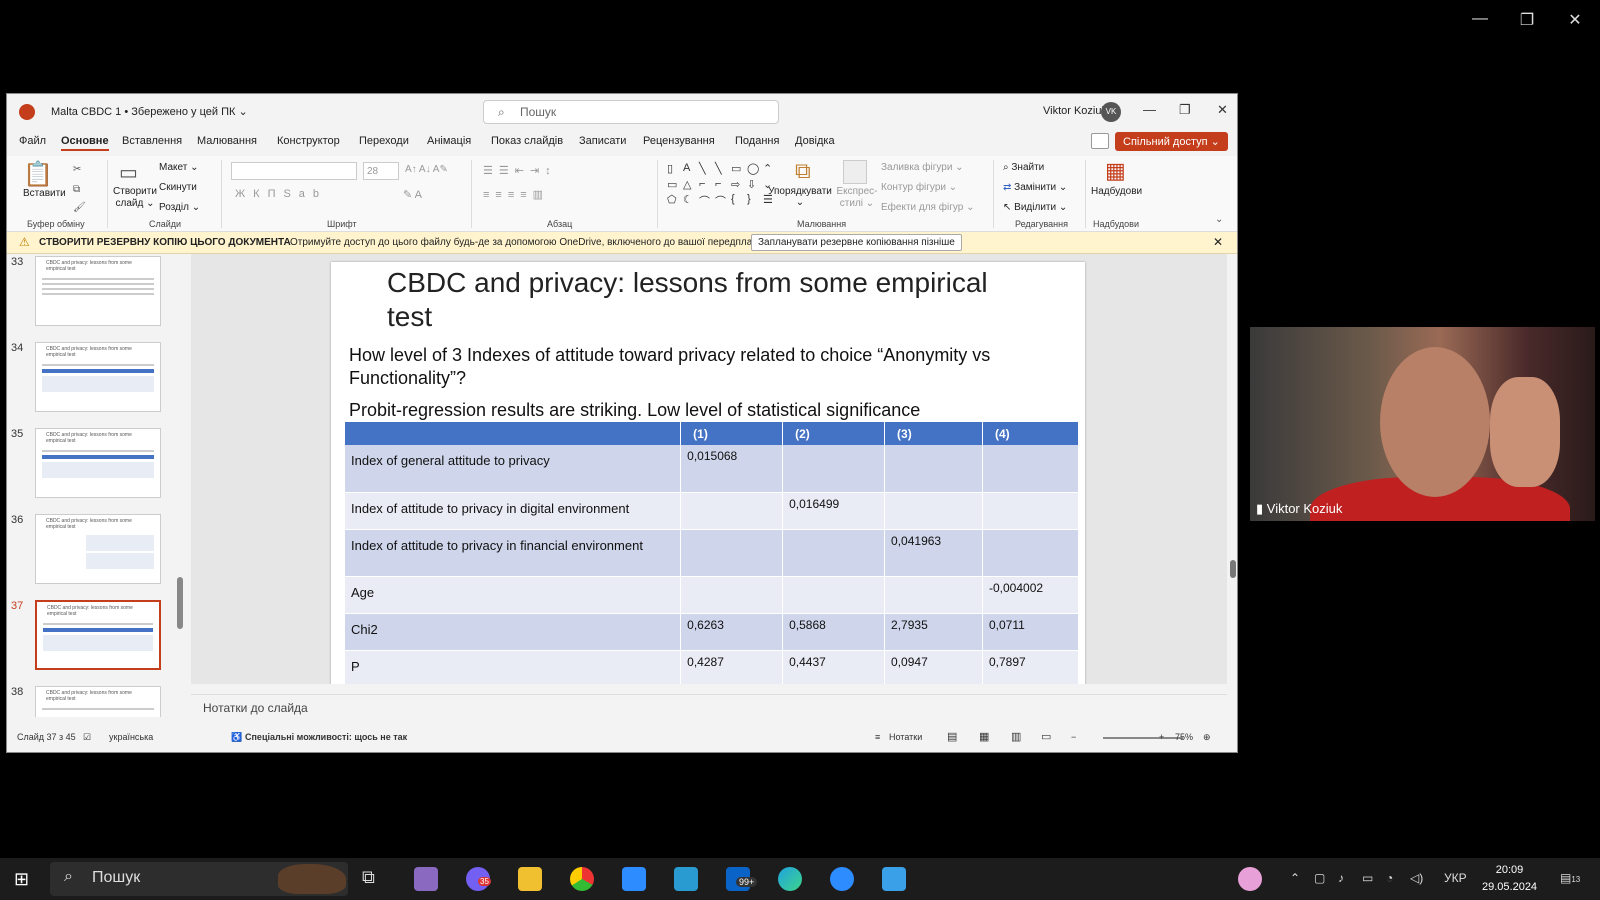 Image resolution: width=1600 pixels, height=900 pixels. What do you see at coordinates (1367, 878) in the screenshot?
I see `battery-icon: ▭` at bounding box center [1367, 878].